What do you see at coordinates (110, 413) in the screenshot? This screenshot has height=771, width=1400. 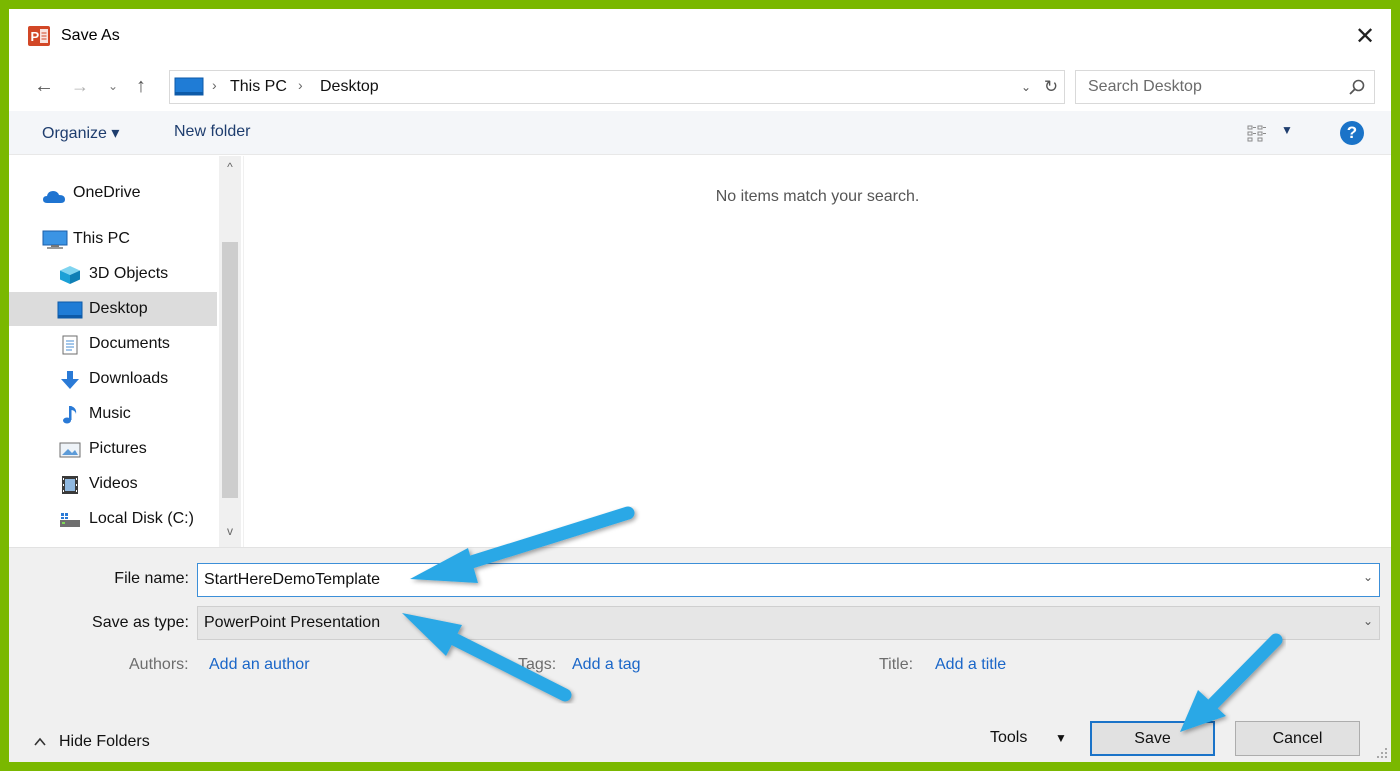 I see `sidebar-item-label: Music` at bounding box center [110, 413].